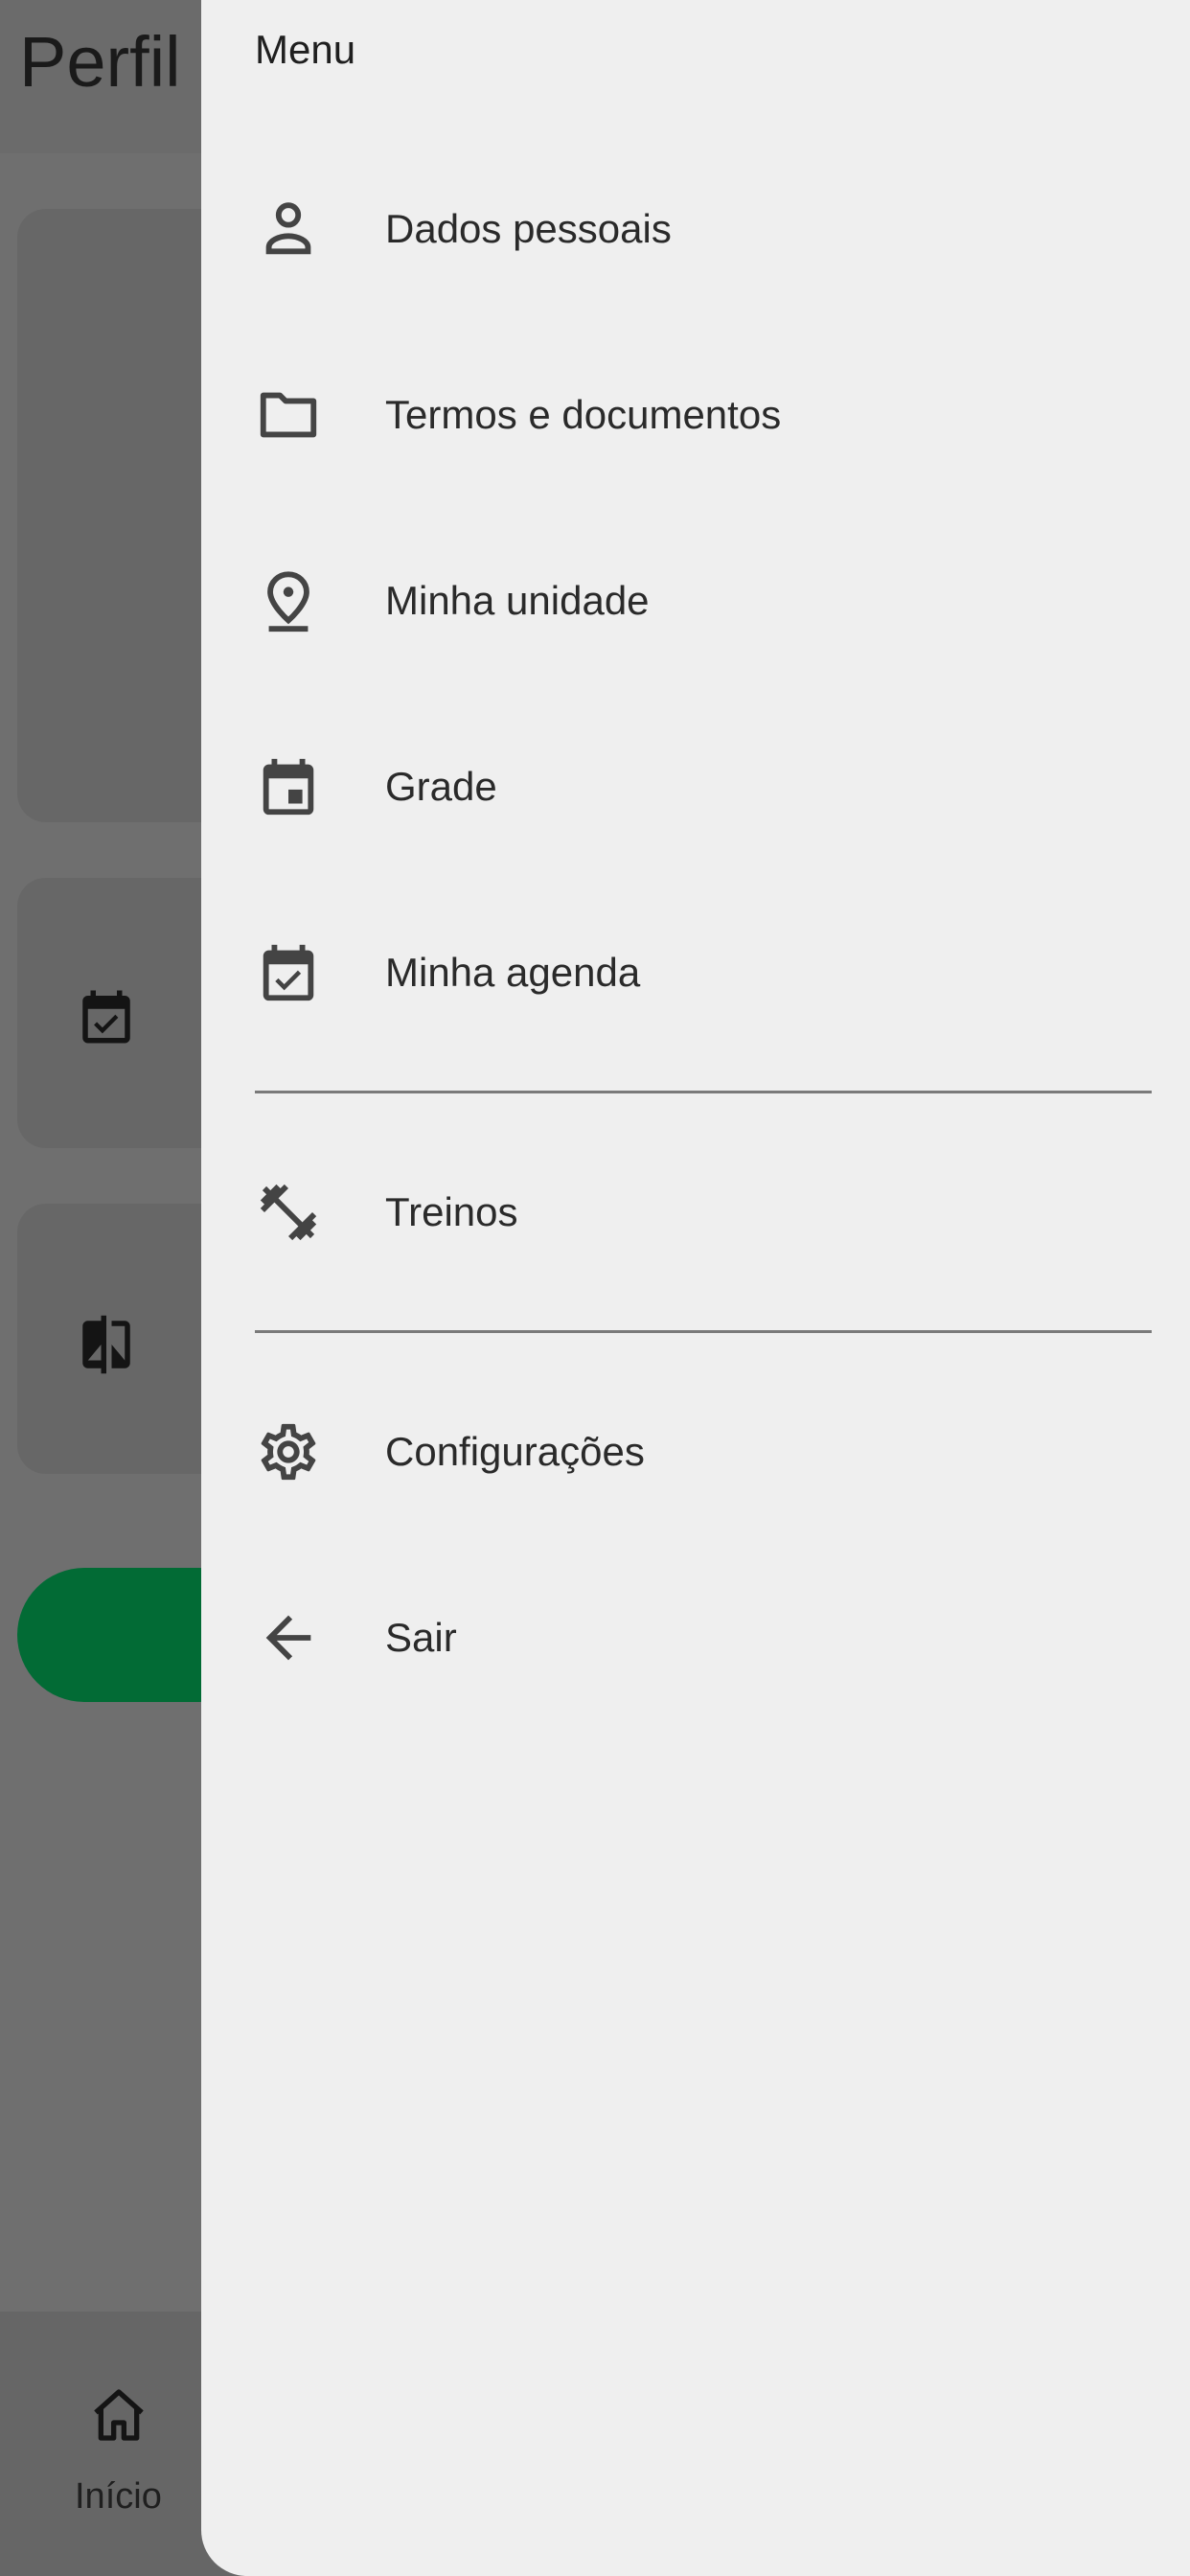  Describe the element at coordinates (696, 973) in the screenshot. I see `menu-item-minha-agenda: Minha agenda` at that location.